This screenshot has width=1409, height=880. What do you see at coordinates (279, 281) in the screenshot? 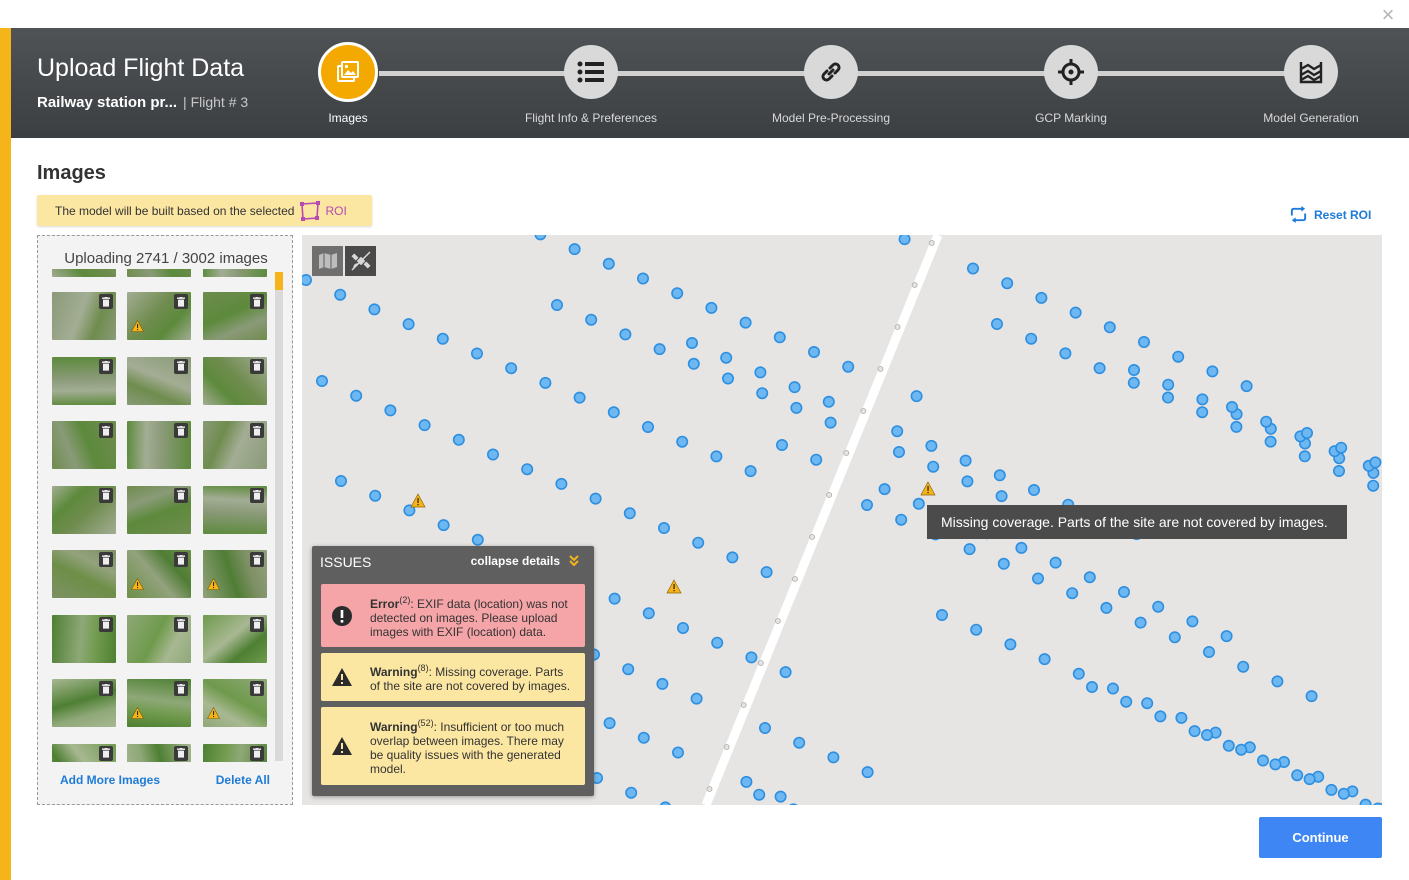
I see `scrollbar-thumb` at bounding box center [279, 281].